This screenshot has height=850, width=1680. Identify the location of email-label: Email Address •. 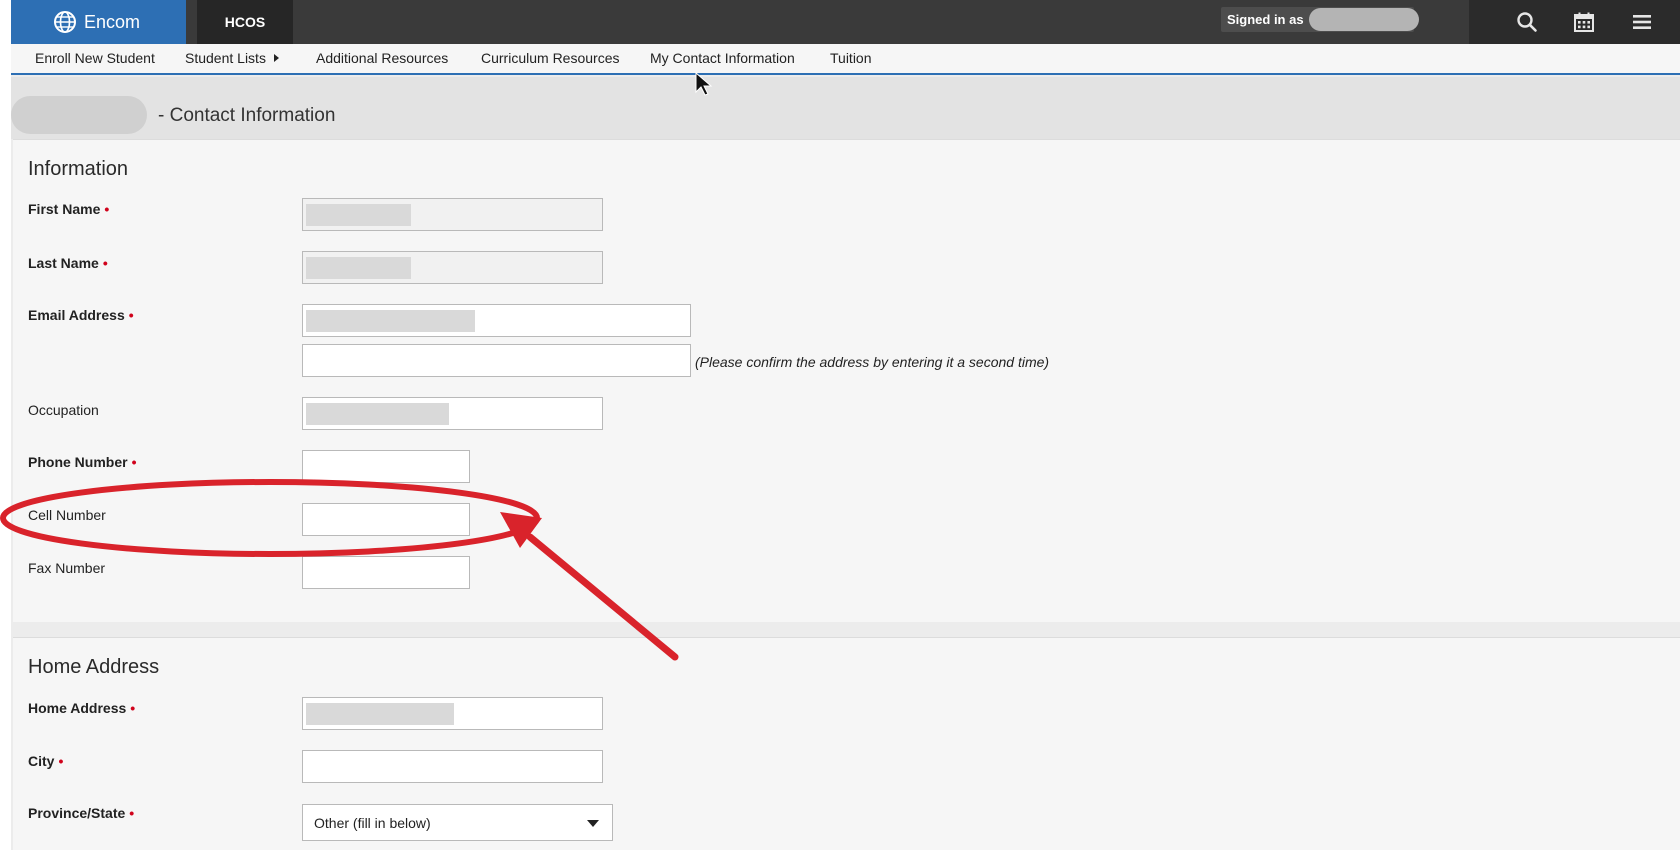
(81, 315).